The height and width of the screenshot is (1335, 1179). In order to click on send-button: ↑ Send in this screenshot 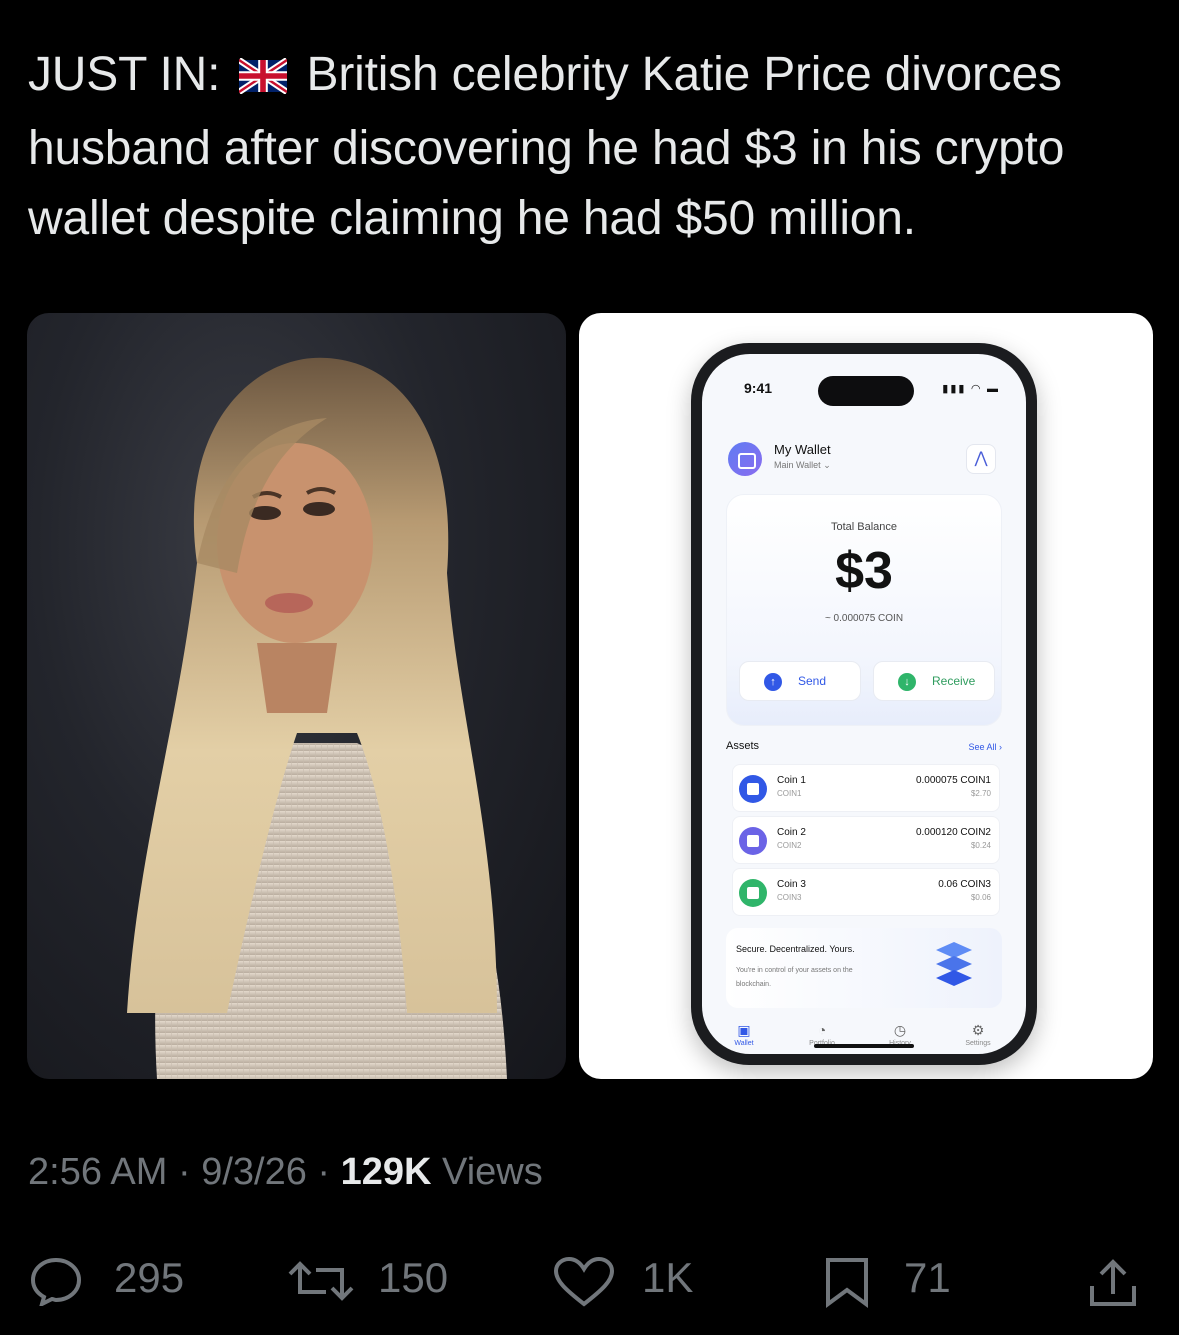, I will do `click(800, 681)`.